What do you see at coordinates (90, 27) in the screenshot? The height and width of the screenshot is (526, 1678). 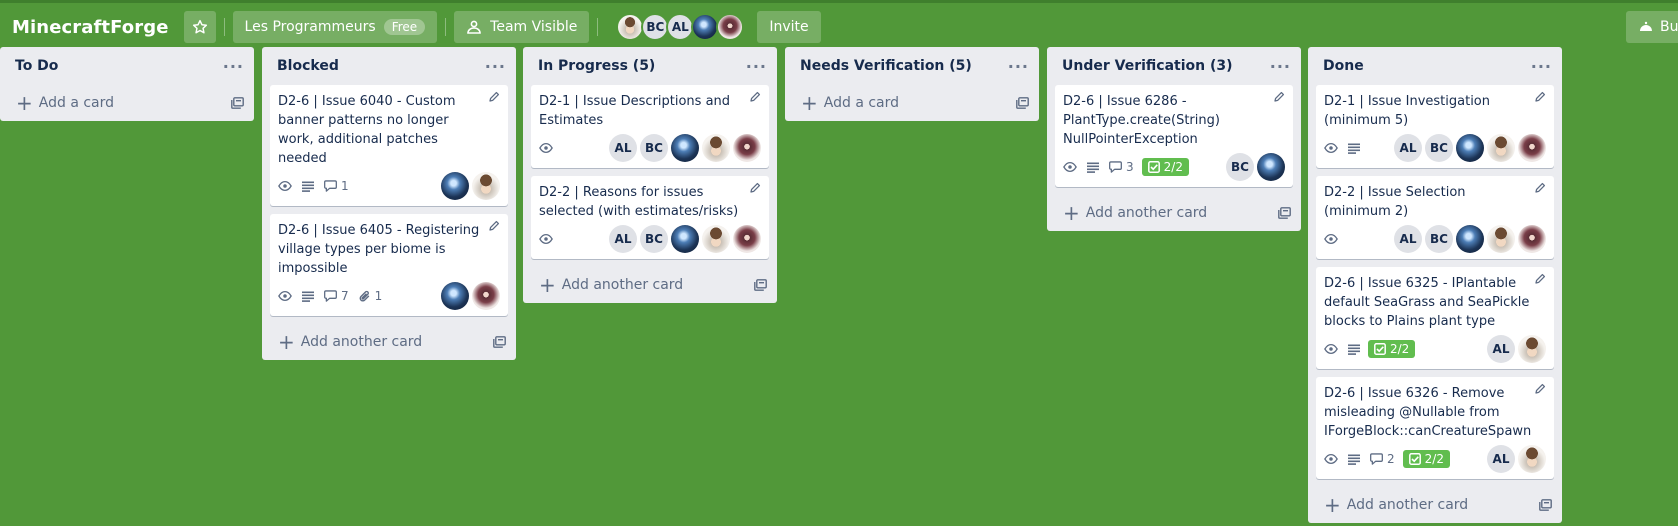 I see `board-title: MinecraftForge` at bounding box center [90, 27].